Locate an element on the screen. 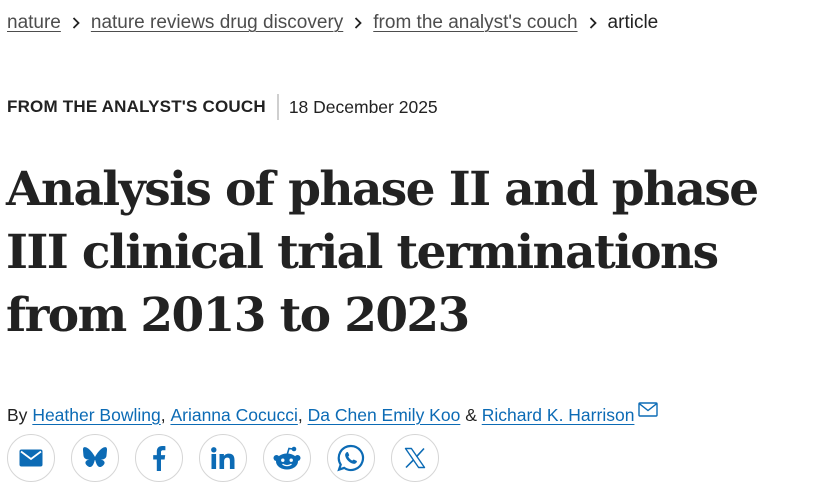 This screenshot has height=495, width=830. share-buttons is located at coordinates (223, 458).